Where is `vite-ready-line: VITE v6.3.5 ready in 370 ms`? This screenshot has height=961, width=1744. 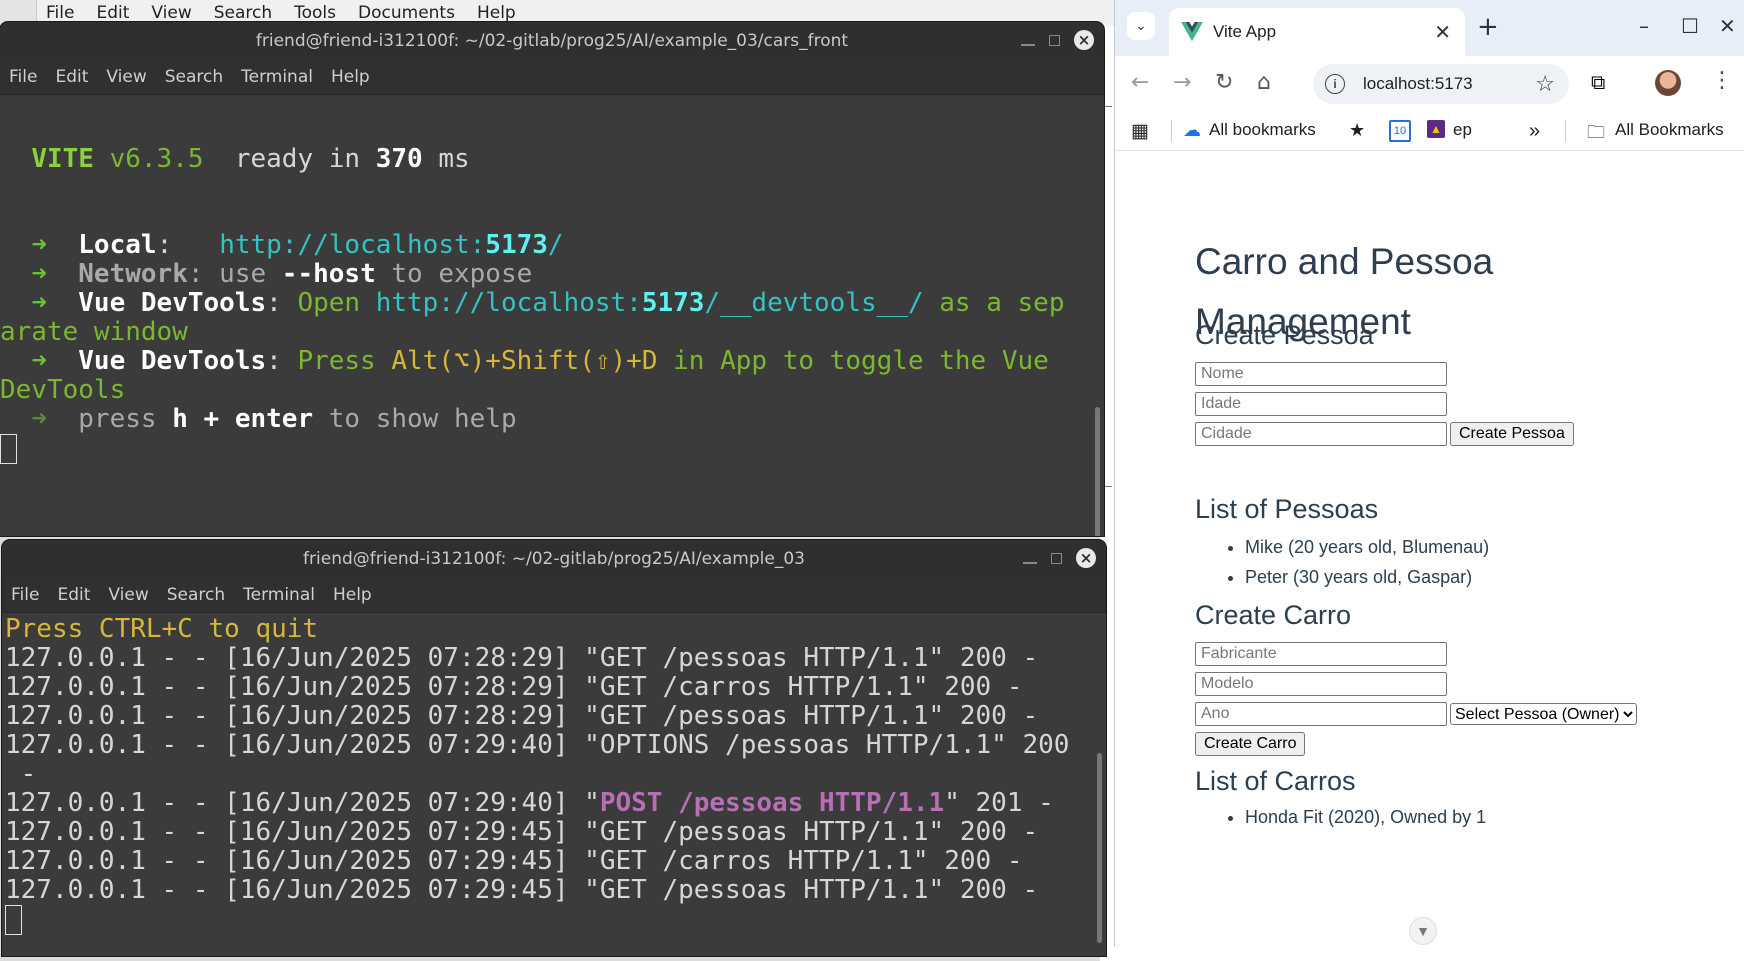
vite-ready-line: VITE v6.3.5 ready in 370 ms is located at coordinates (250, 159).